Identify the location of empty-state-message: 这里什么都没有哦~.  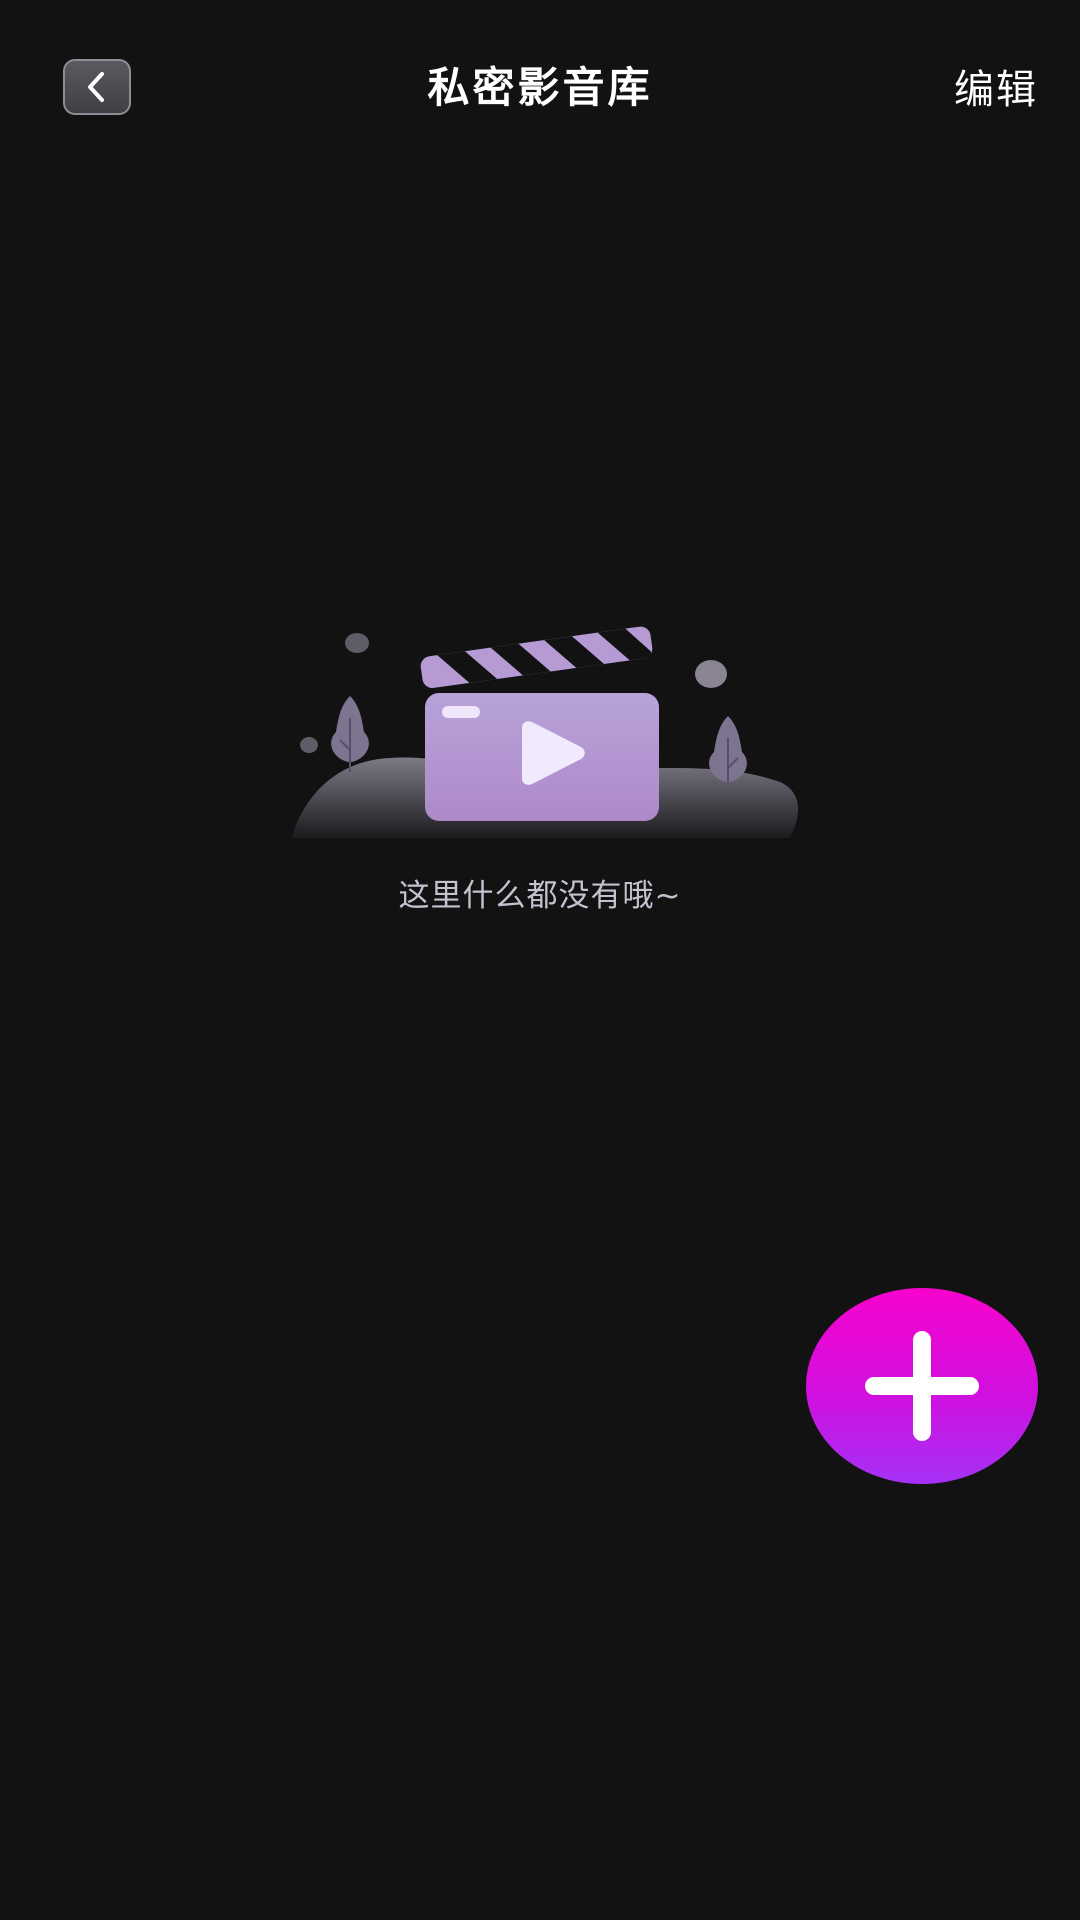
(540, 896).